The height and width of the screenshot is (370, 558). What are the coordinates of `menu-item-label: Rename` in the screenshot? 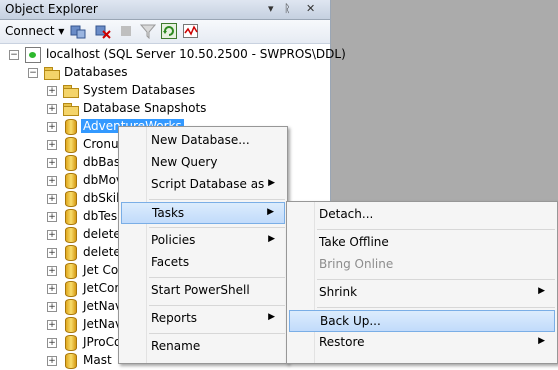 It's located at (176, 346).